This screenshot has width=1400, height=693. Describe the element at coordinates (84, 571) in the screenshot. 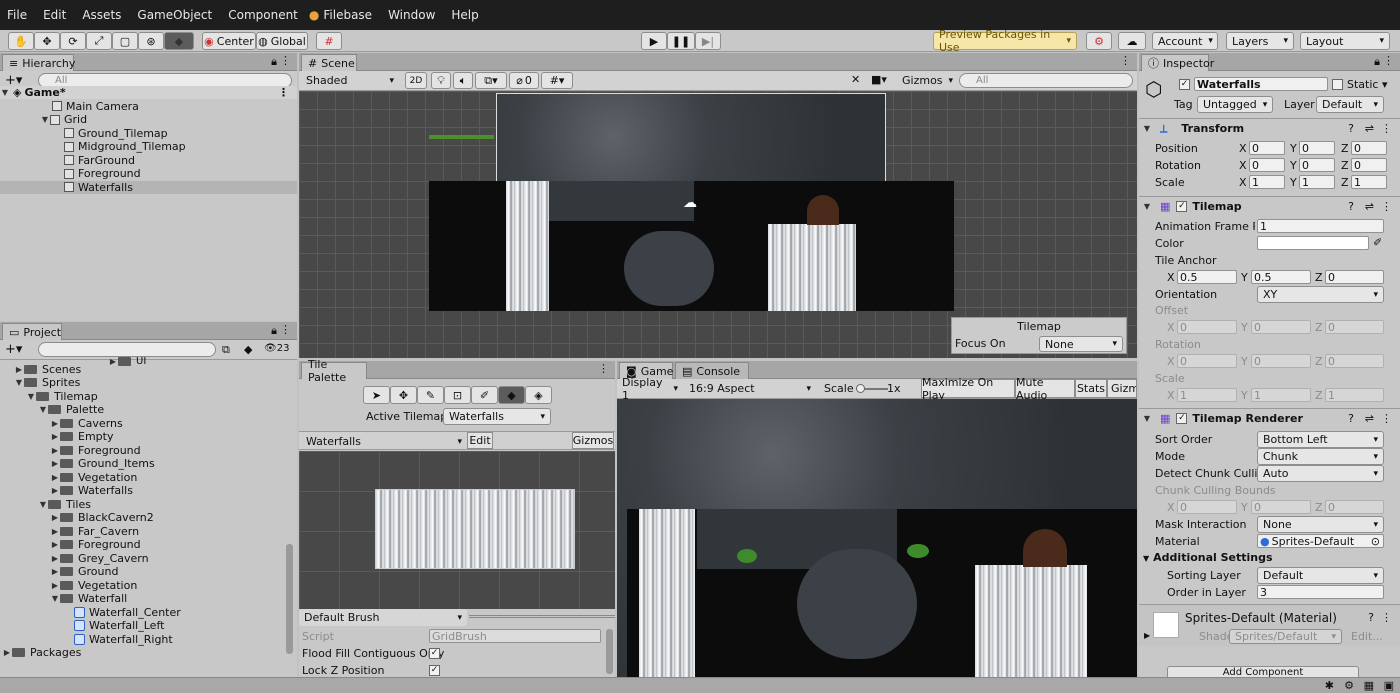

I see `project-item: ▶ Ground` at that location.